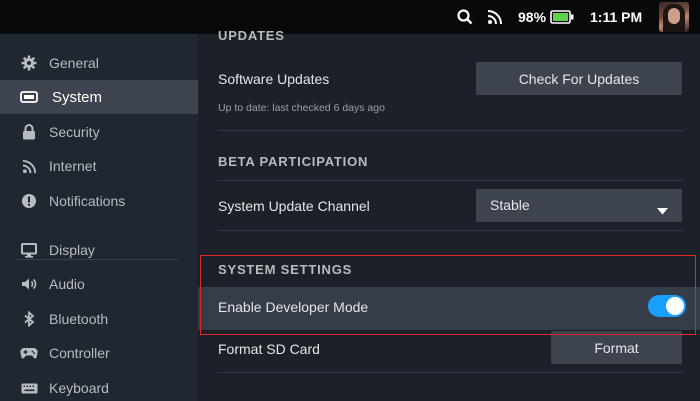 This screenshot has height=401, width=700. I want to click on status-bar: 98% 1:11 PM, so click(350, 17).